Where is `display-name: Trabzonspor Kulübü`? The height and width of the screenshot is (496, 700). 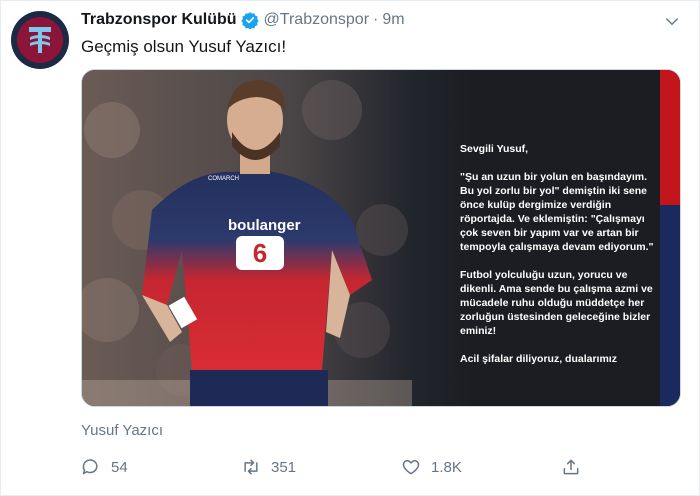
display-name: Trabzonspor Kulübü is located at coordinates (159, 20).